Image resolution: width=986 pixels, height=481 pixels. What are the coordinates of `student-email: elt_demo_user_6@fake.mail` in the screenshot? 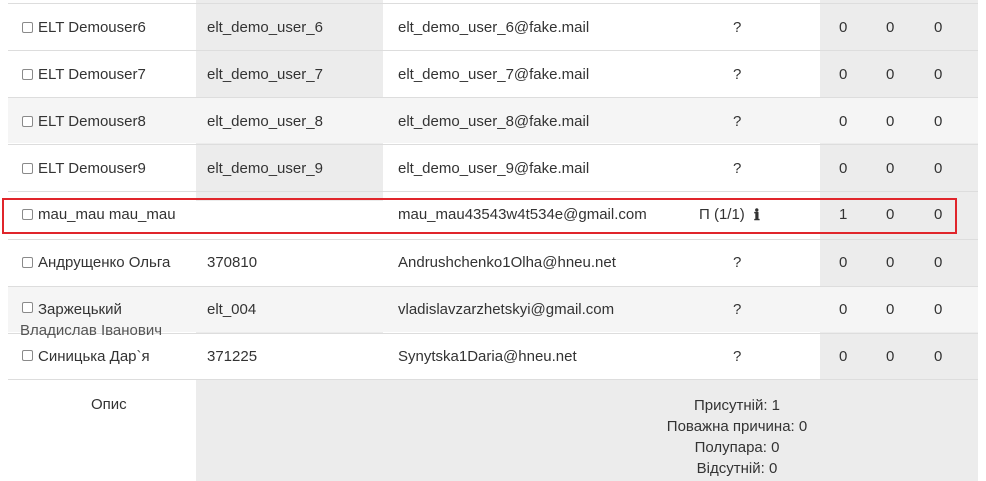 It's located at (494, 27).